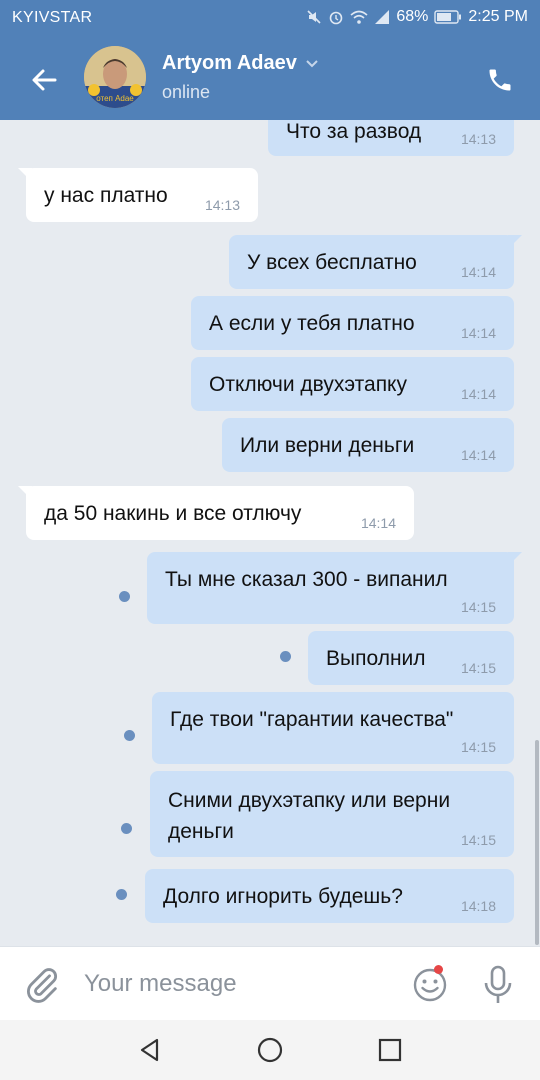 The image size is (540, 1080). What do you see at coordinates (309, 816) in the screenshot?
I see `message-text: Сними двухэтапку или верни деньги` at bounding box center [309, 816].